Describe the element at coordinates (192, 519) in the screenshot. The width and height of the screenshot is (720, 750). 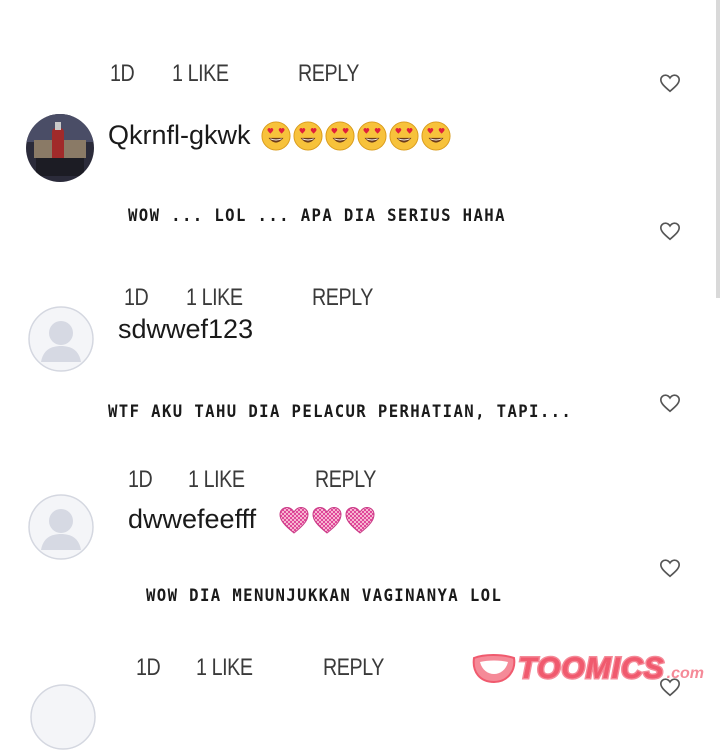
I see `username: dwwefeefff` at that location.